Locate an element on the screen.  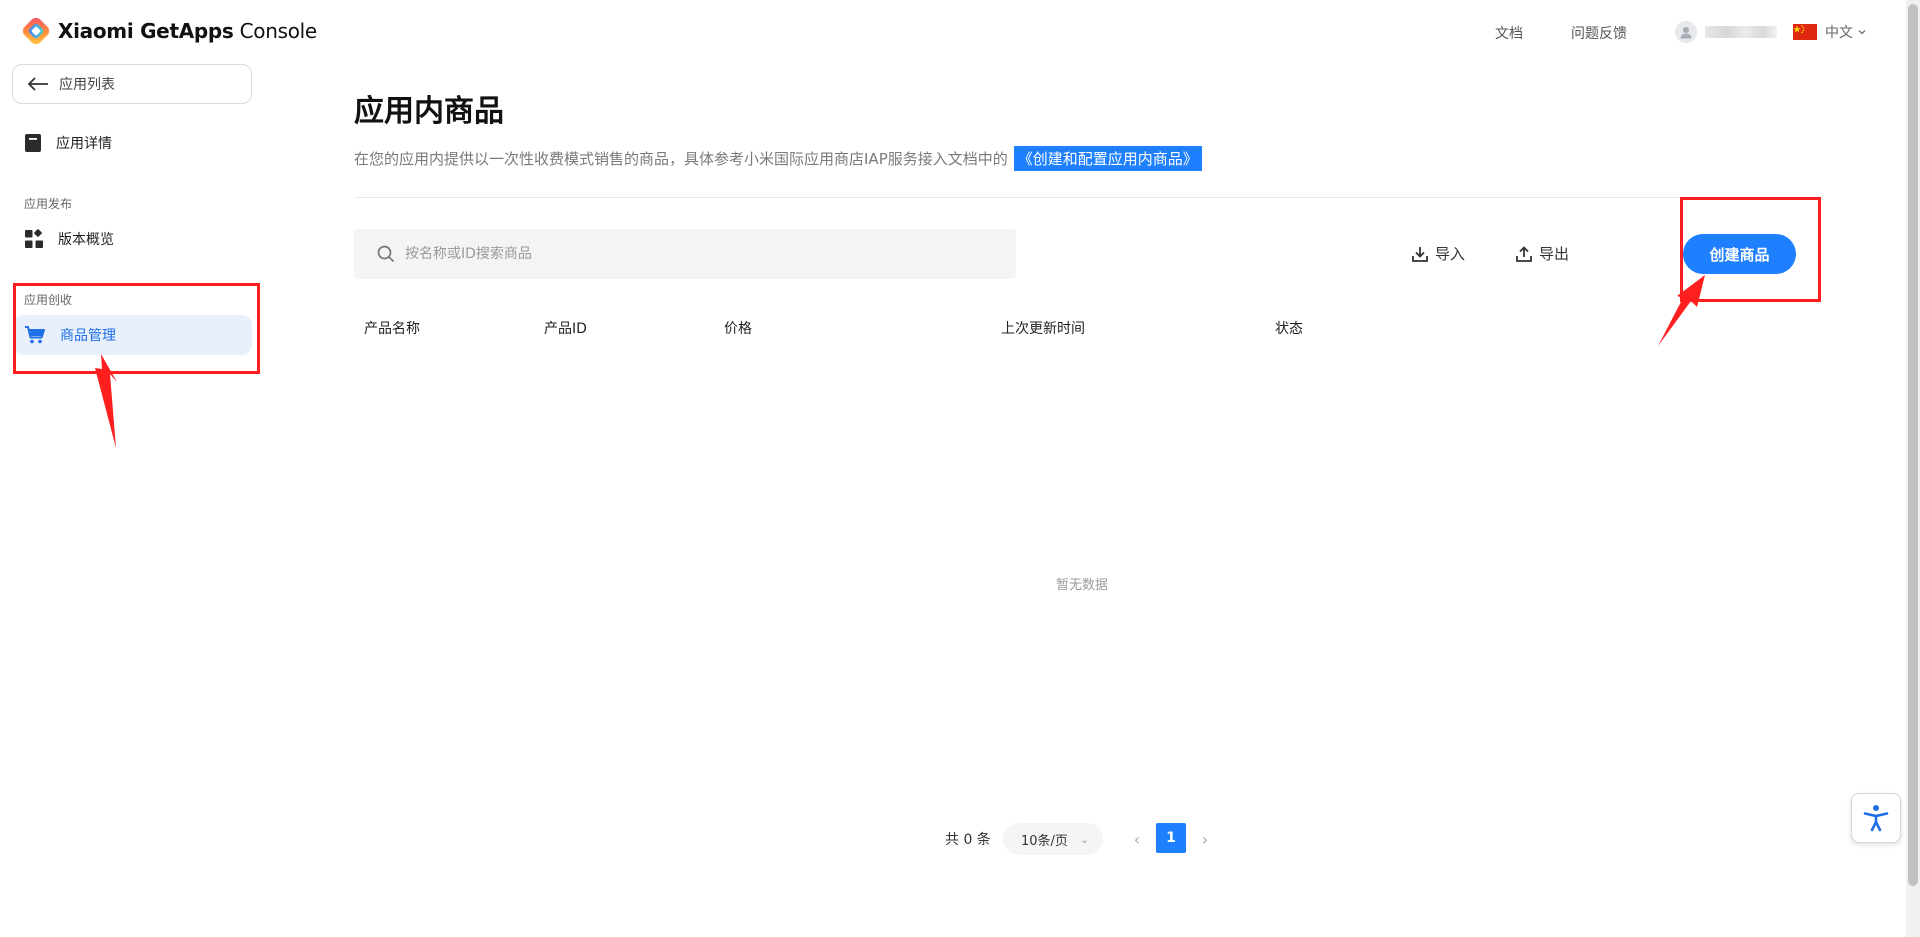
user-menu is located at coordinates (1726, 32).